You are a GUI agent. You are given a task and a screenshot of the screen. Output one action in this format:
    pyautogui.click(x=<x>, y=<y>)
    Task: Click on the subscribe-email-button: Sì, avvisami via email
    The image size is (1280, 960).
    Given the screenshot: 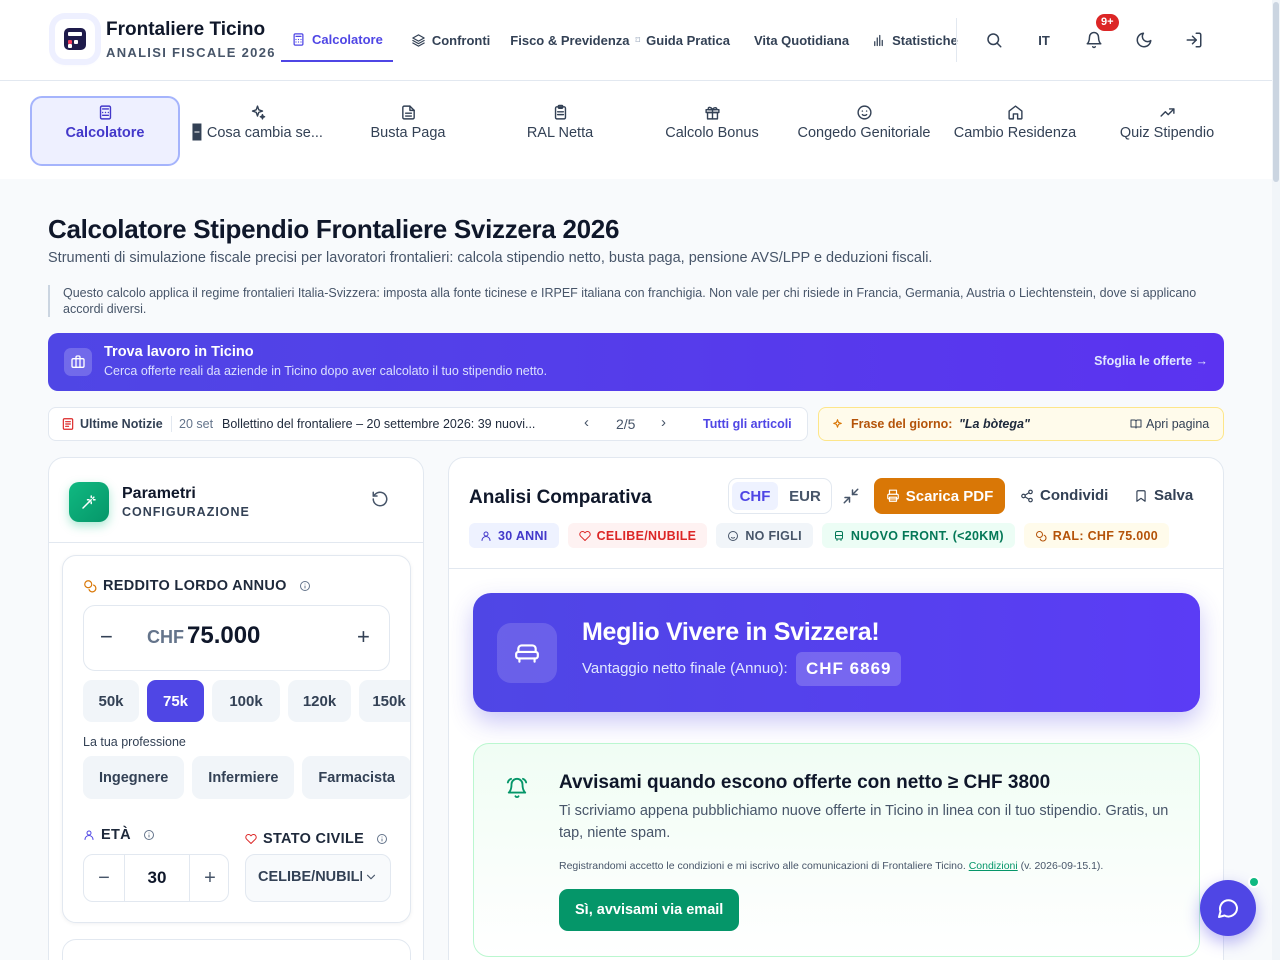 What is the action you would take?
    pyautogui.click(x=649, y=910)
    